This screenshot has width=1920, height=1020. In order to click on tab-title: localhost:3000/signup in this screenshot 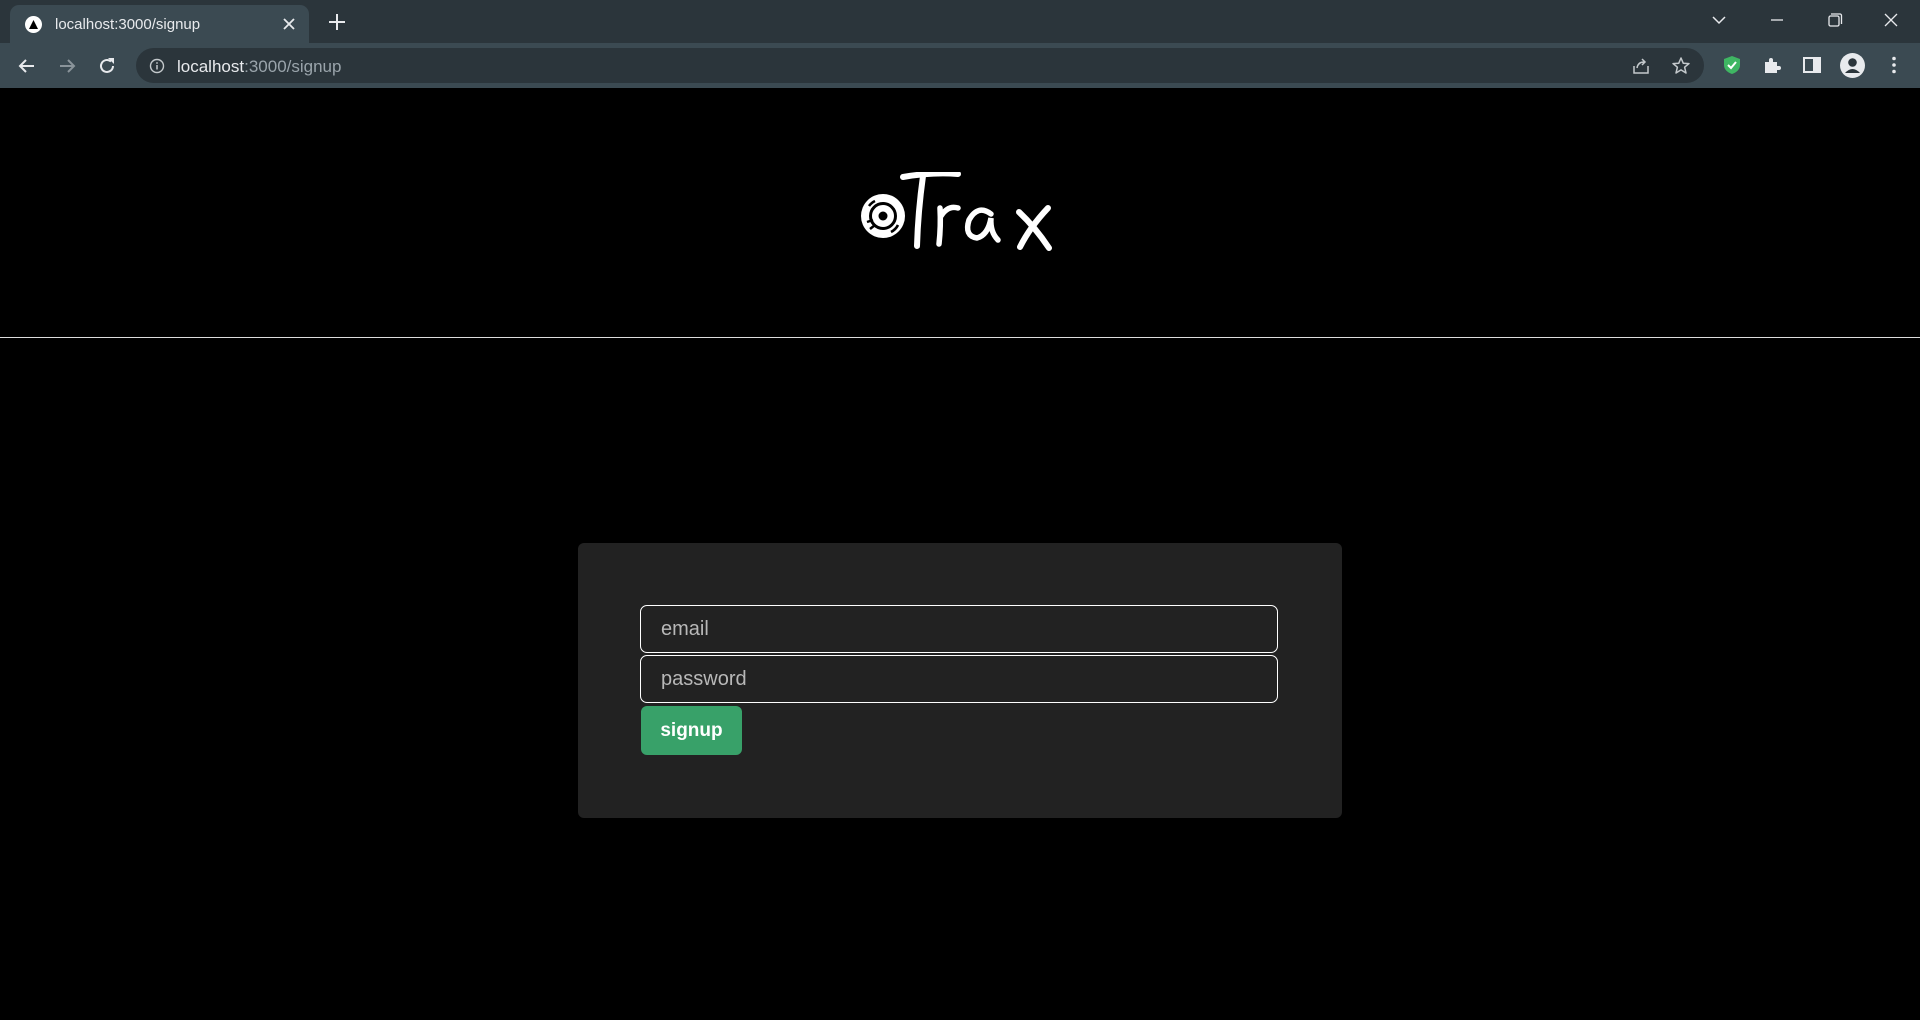, I will do `click(128, 24)`.